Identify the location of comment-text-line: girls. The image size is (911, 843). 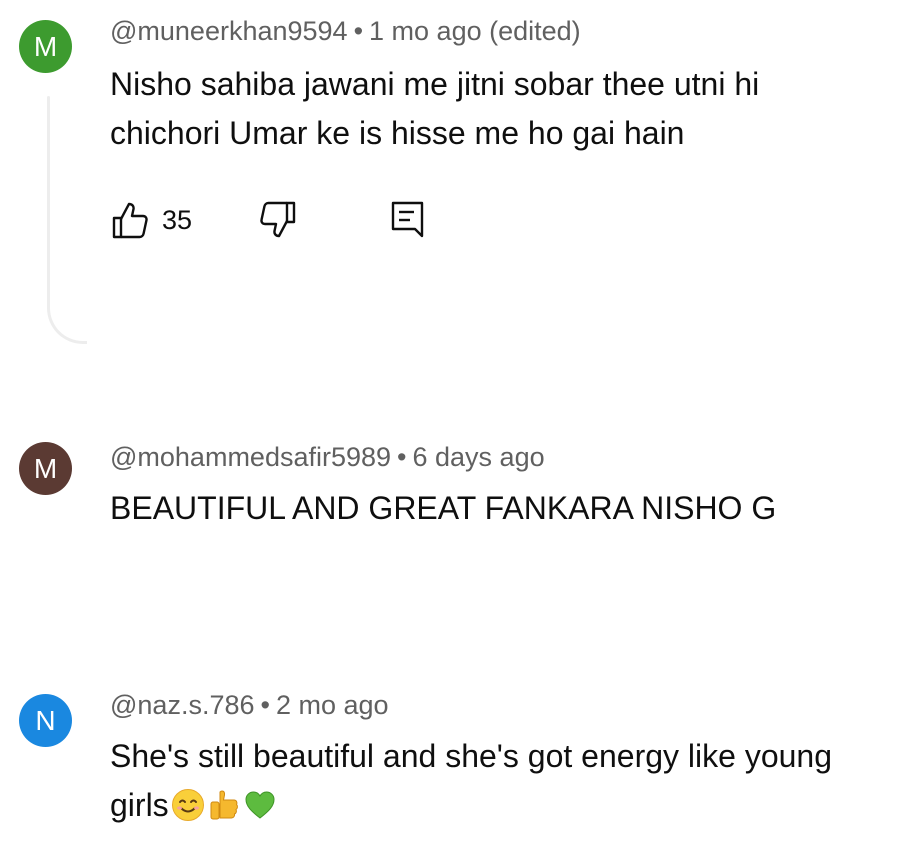
(505, 808).